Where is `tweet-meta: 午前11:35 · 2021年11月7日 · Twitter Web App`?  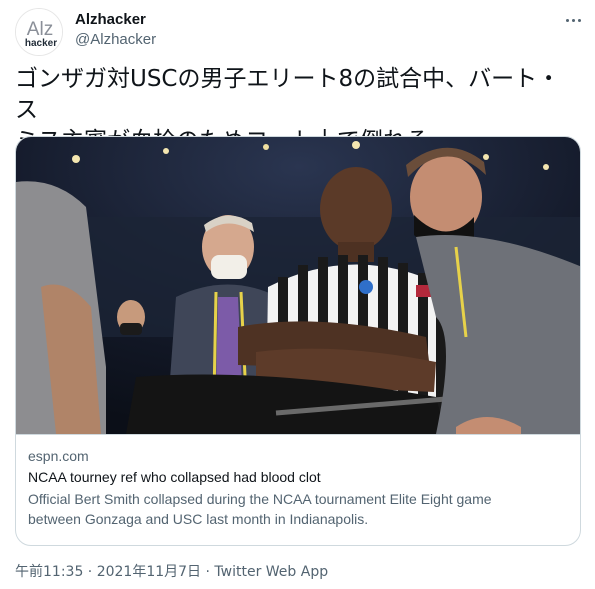 tweet-meta: 午前11:35 · 2021年11月7日 · Twitter Web App is located at coordinates (171, 572).